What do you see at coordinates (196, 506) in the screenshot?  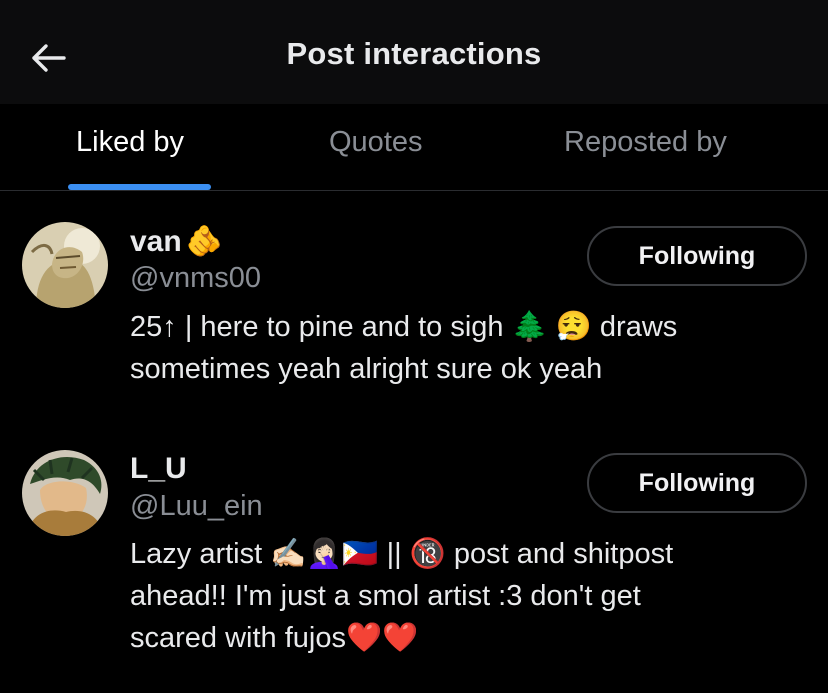 I see `user-handle: @Luu_ein` at bounding box center [196, 506].